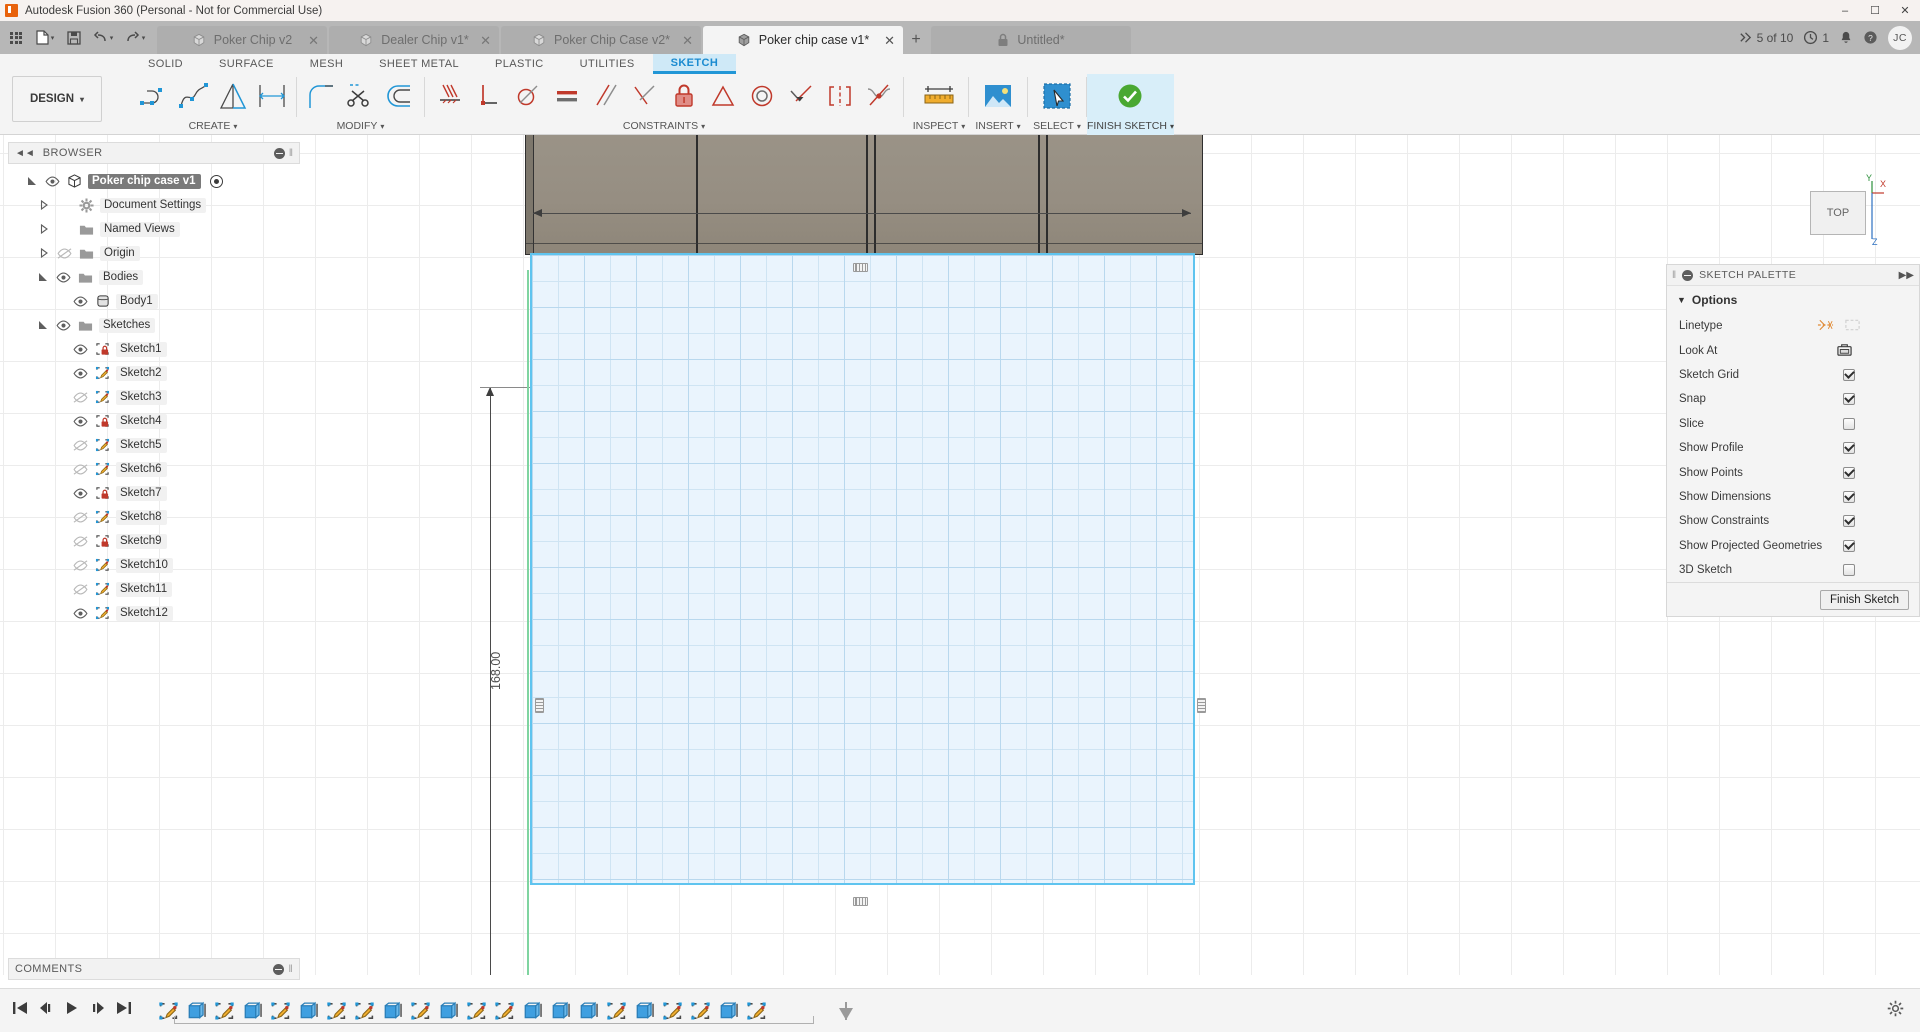 This screenshot has width=1920, height=1032. Describe the element at coordinates (864, 195) in the screenshot. I see `model-body-3d` at that location.